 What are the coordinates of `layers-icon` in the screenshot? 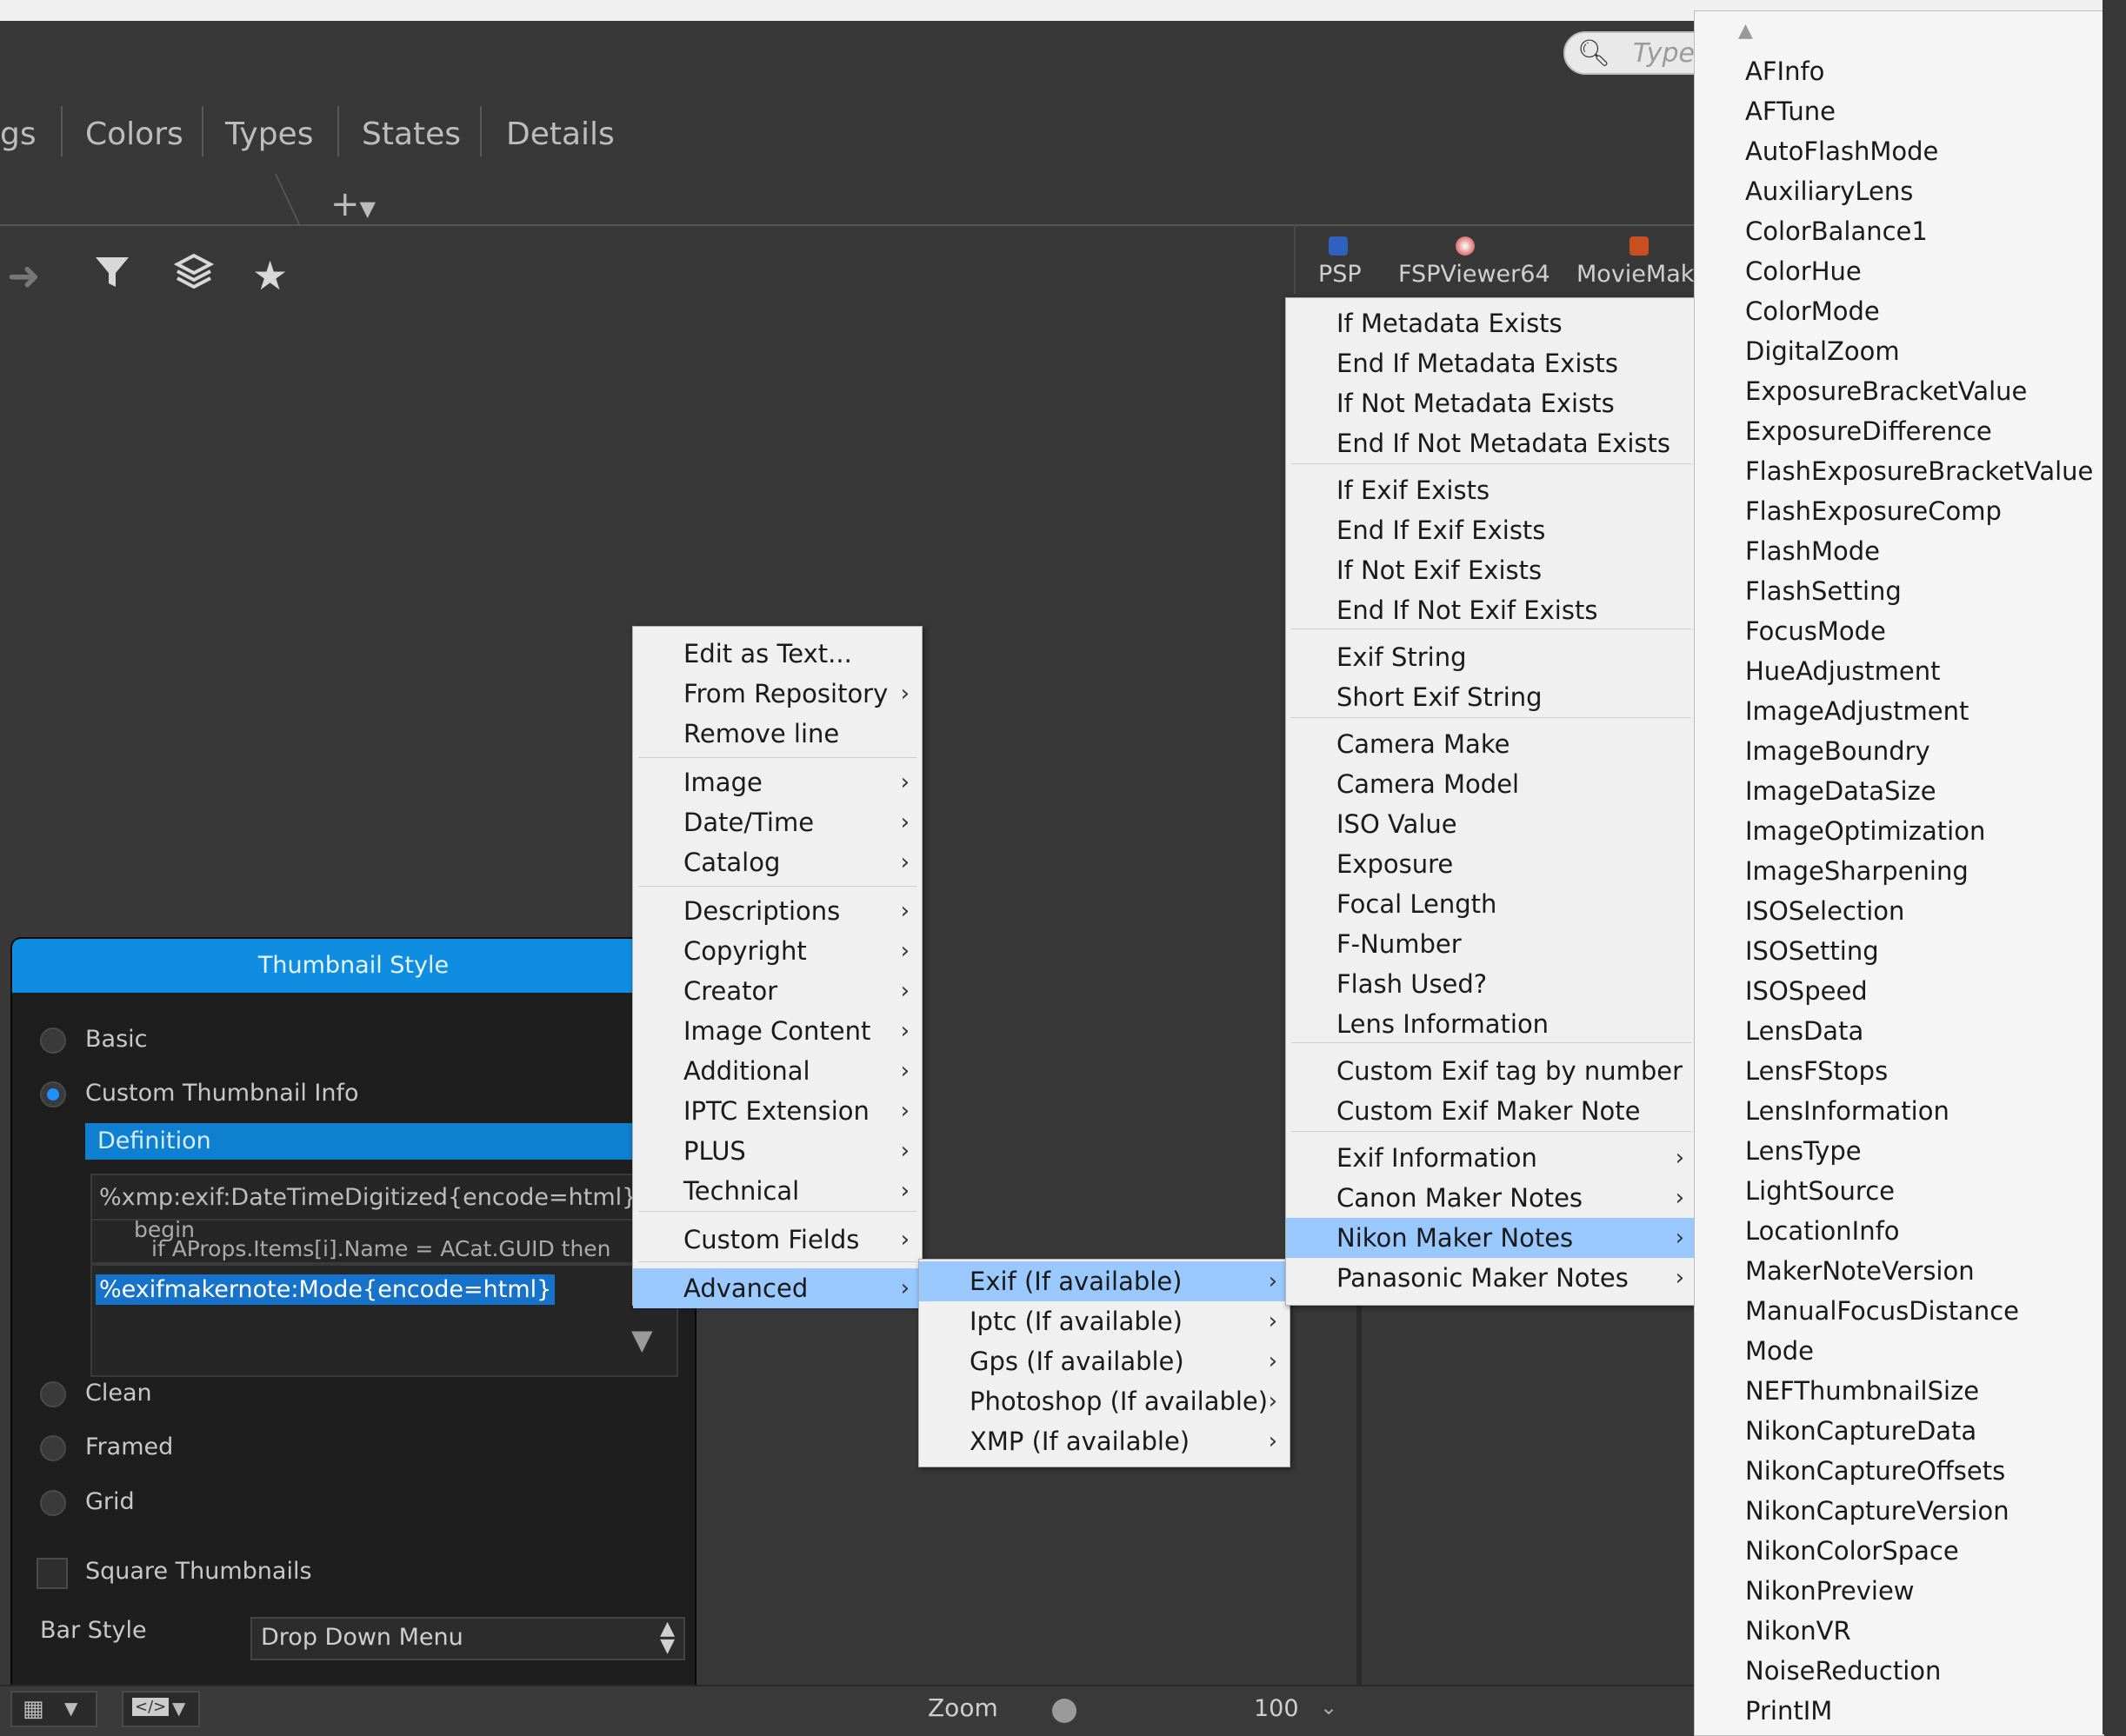 It's located at (194, 277).